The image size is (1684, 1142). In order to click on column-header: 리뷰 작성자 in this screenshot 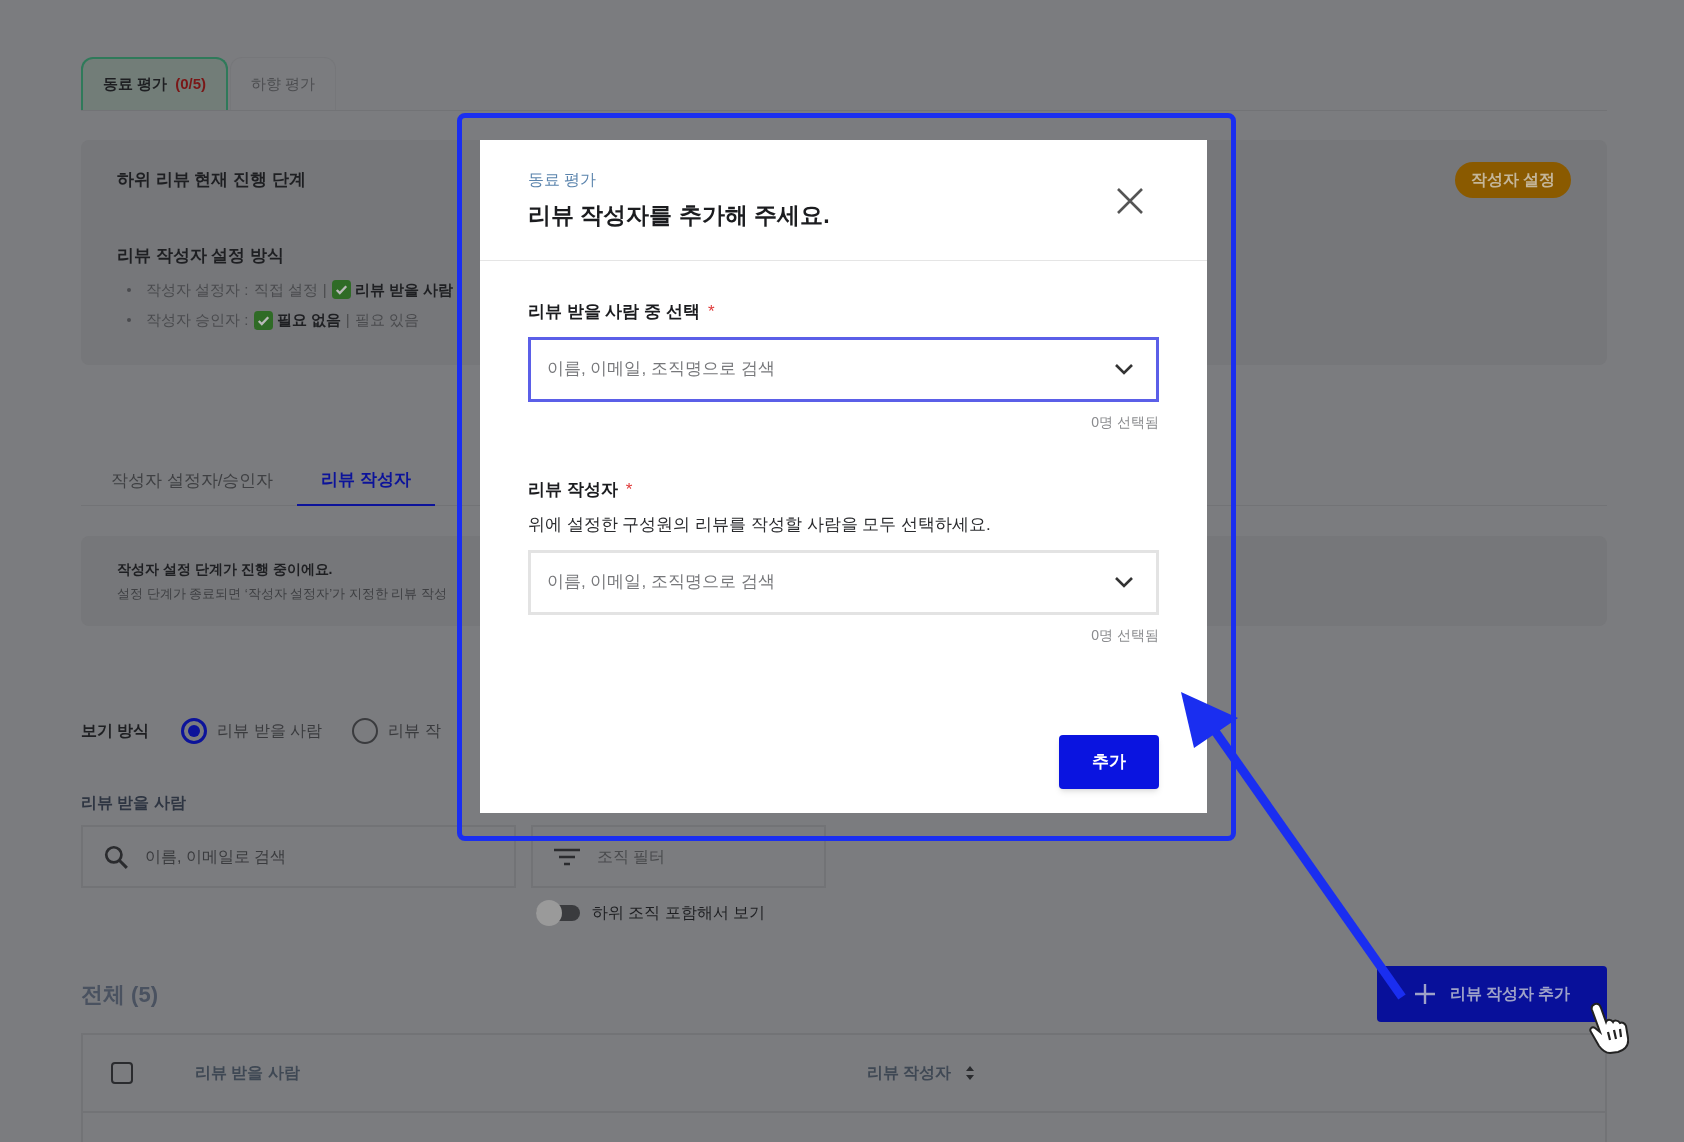, I will do `click(909, 1073)`.